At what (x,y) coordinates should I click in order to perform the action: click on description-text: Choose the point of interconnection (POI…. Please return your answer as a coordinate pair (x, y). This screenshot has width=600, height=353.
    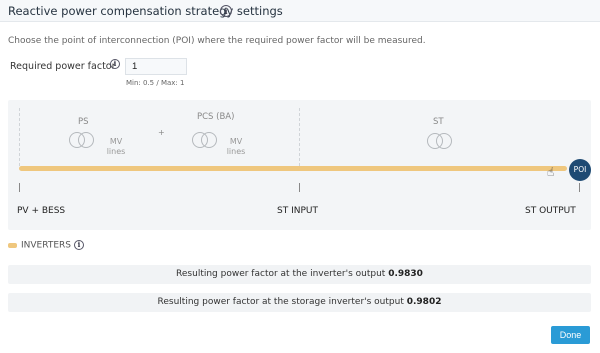
    Looking at the image, I should click on (217, 41).